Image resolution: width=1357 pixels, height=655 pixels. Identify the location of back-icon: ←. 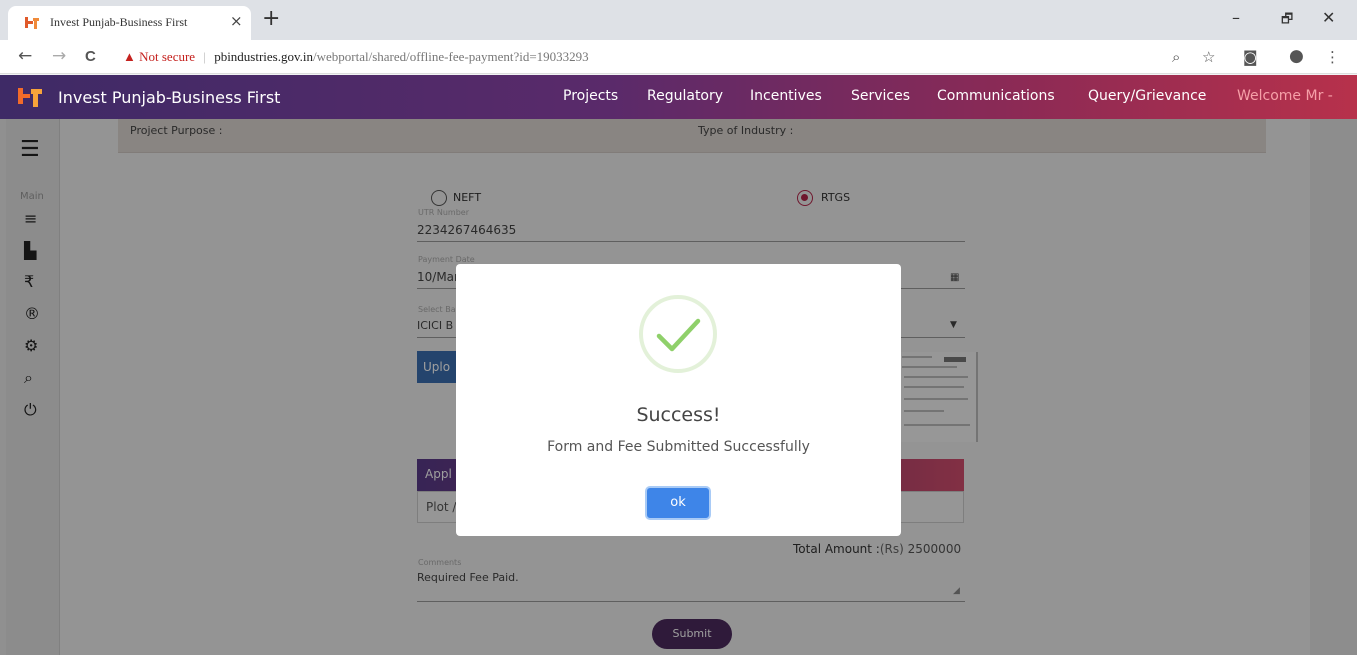
(25, 56).